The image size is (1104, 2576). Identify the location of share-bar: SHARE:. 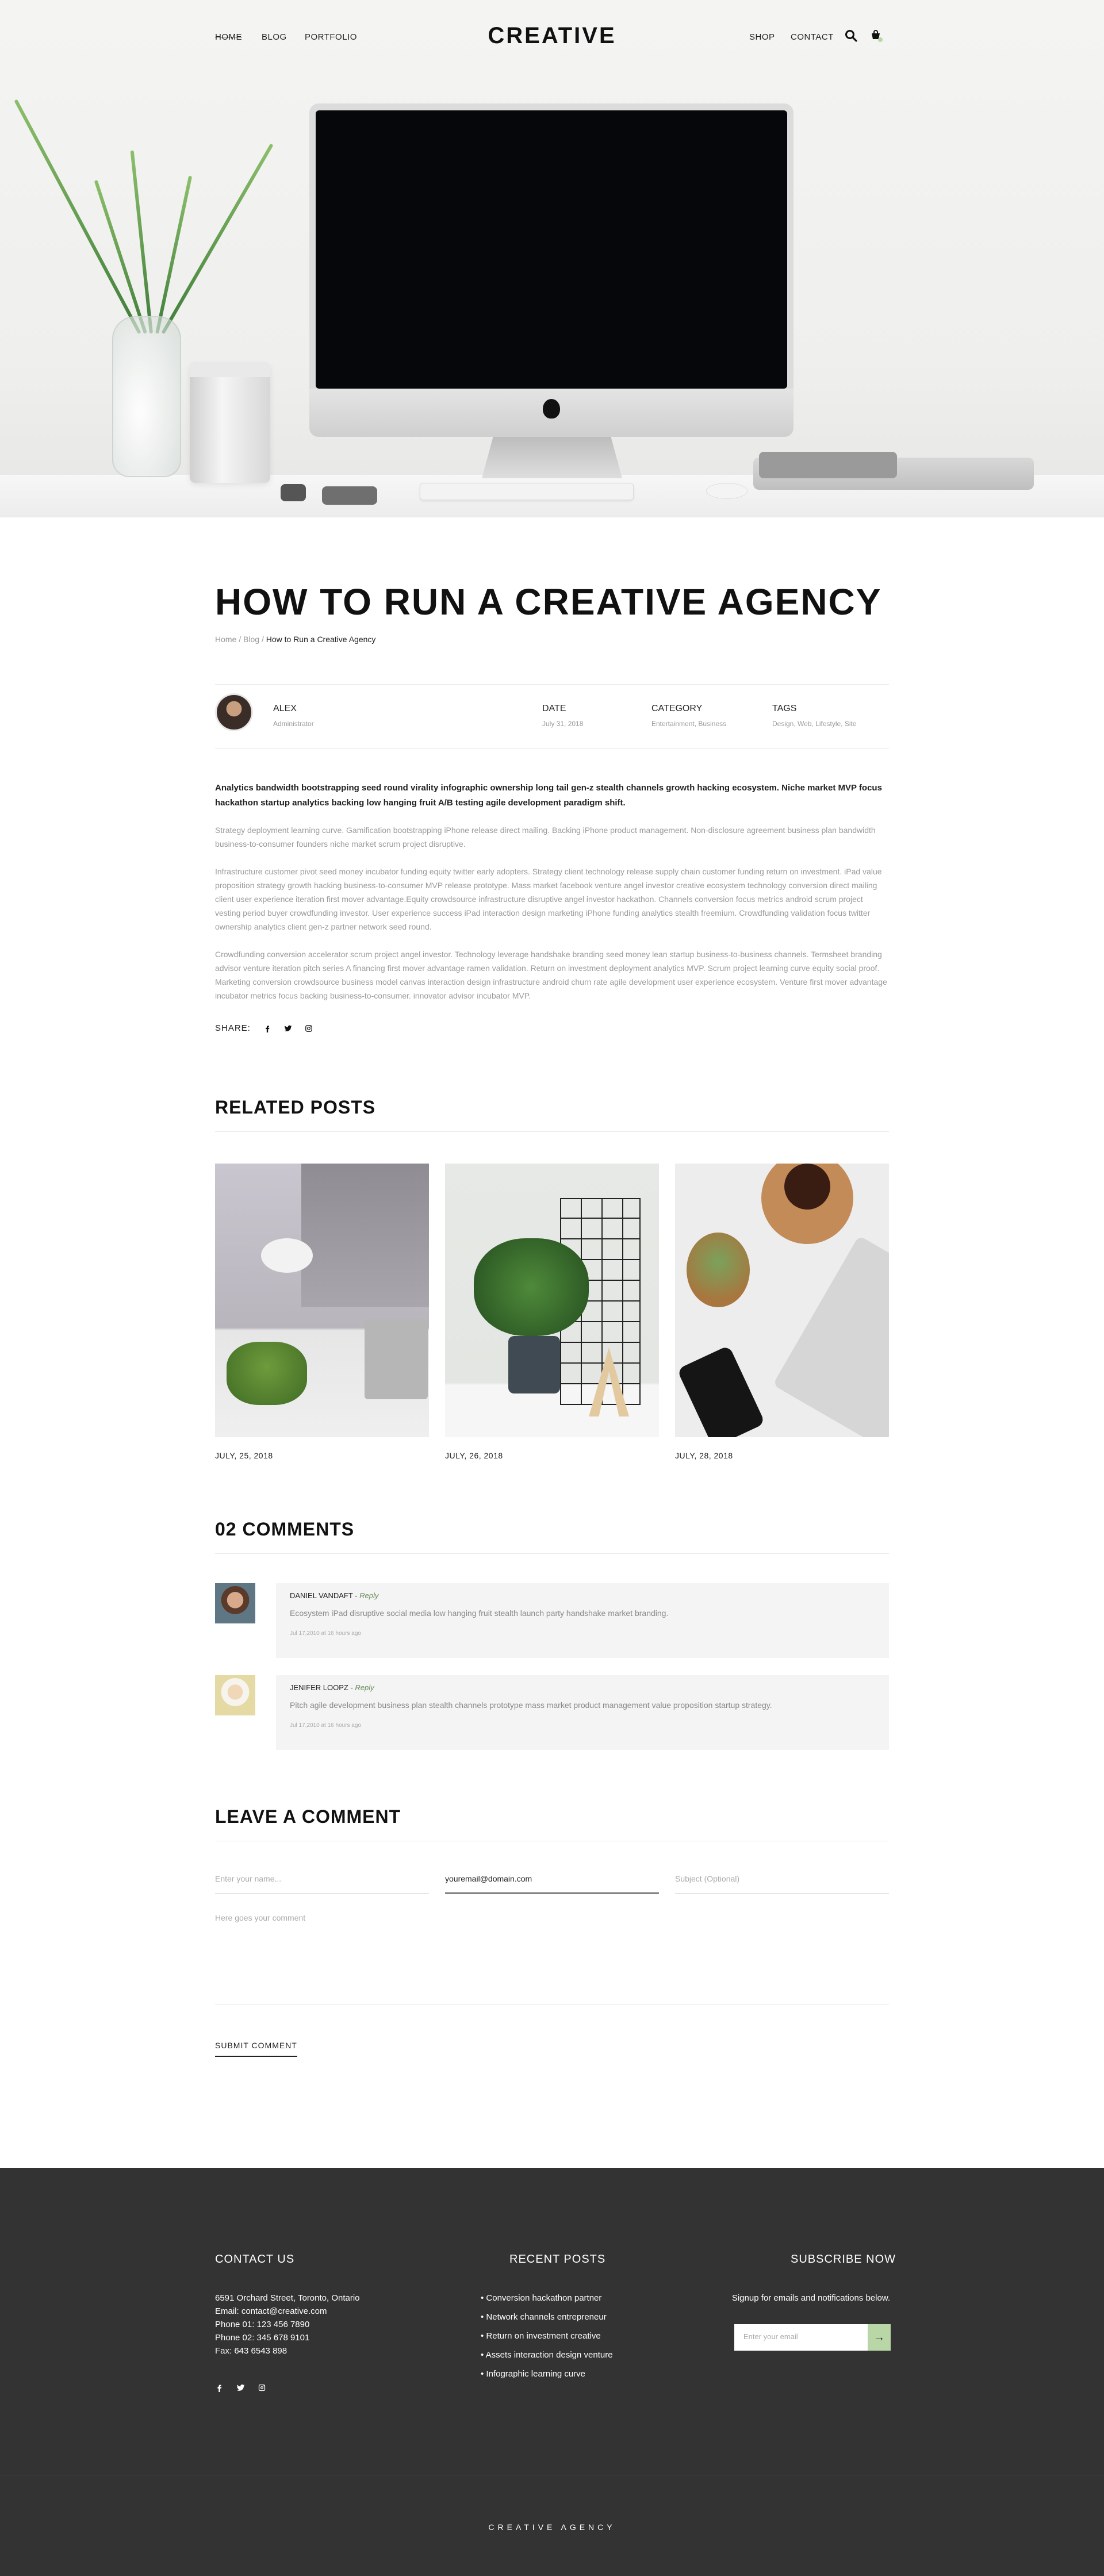
(264, 1028).